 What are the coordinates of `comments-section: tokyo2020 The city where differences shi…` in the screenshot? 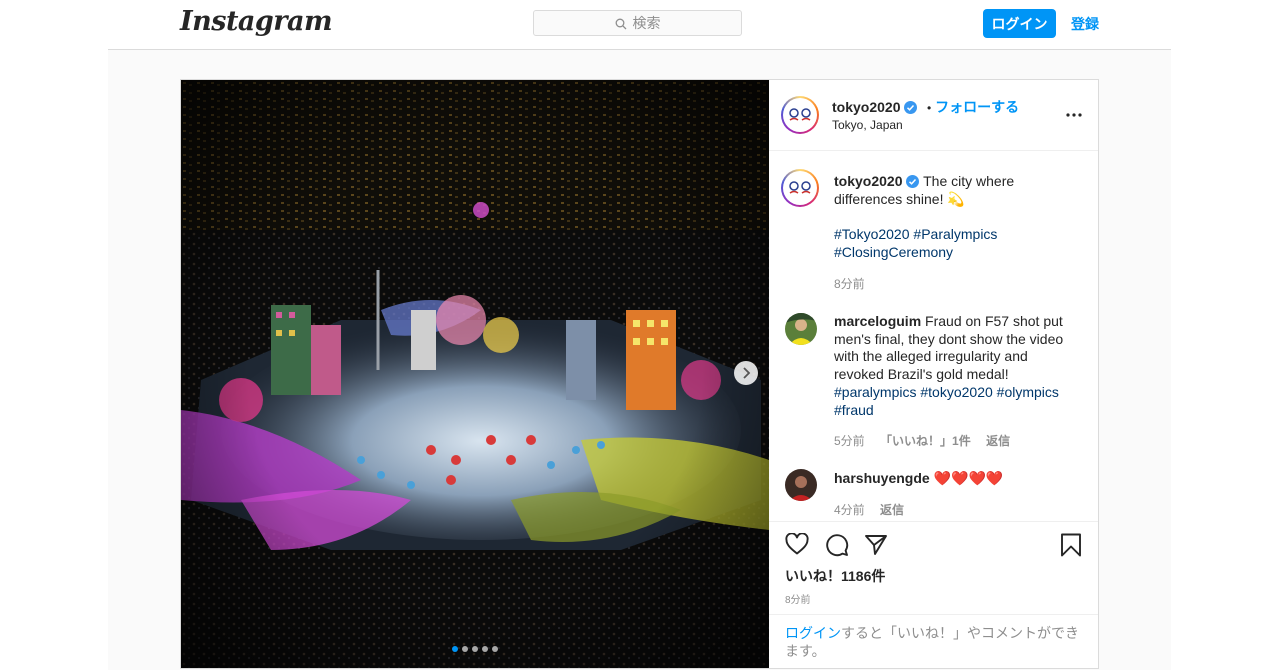 It's located at (933, 336).